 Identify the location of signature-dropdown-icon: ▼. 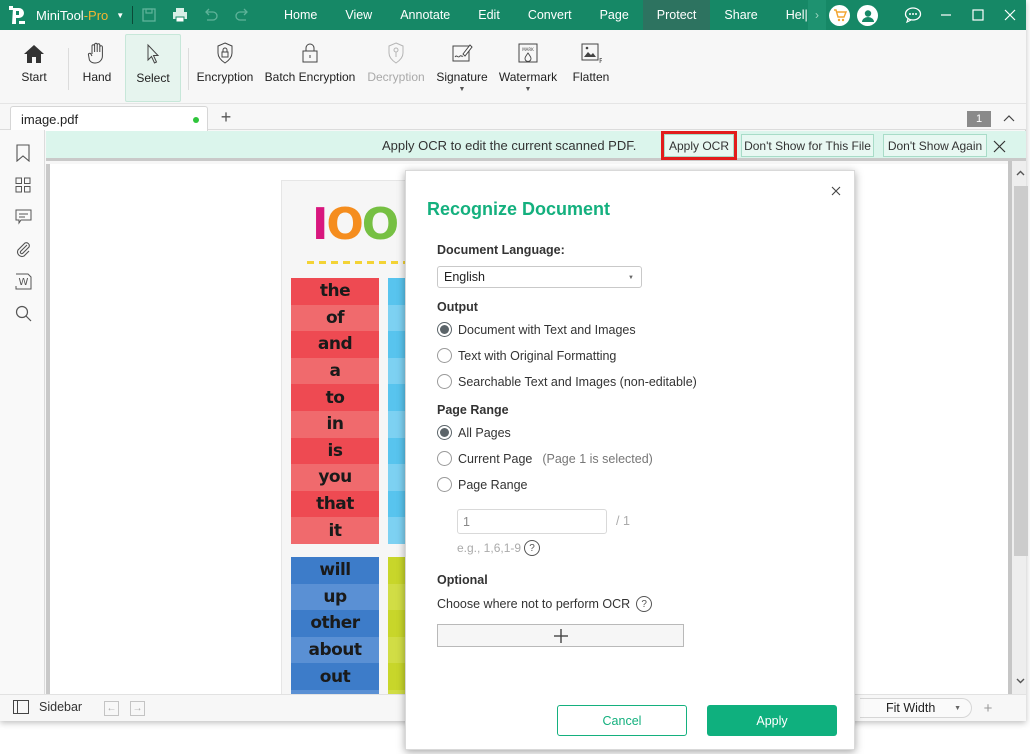
(462, 89).